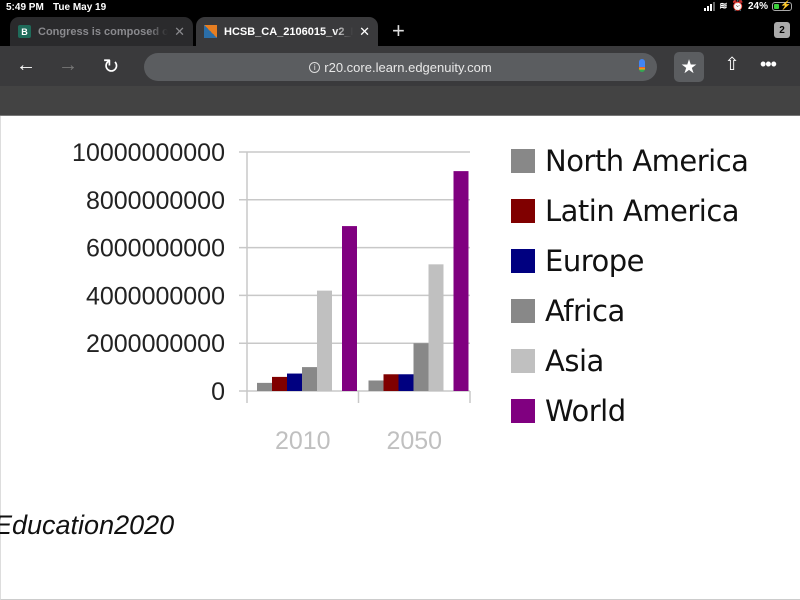  I want to click on bar-latin-america-2010, so click(279, 383).